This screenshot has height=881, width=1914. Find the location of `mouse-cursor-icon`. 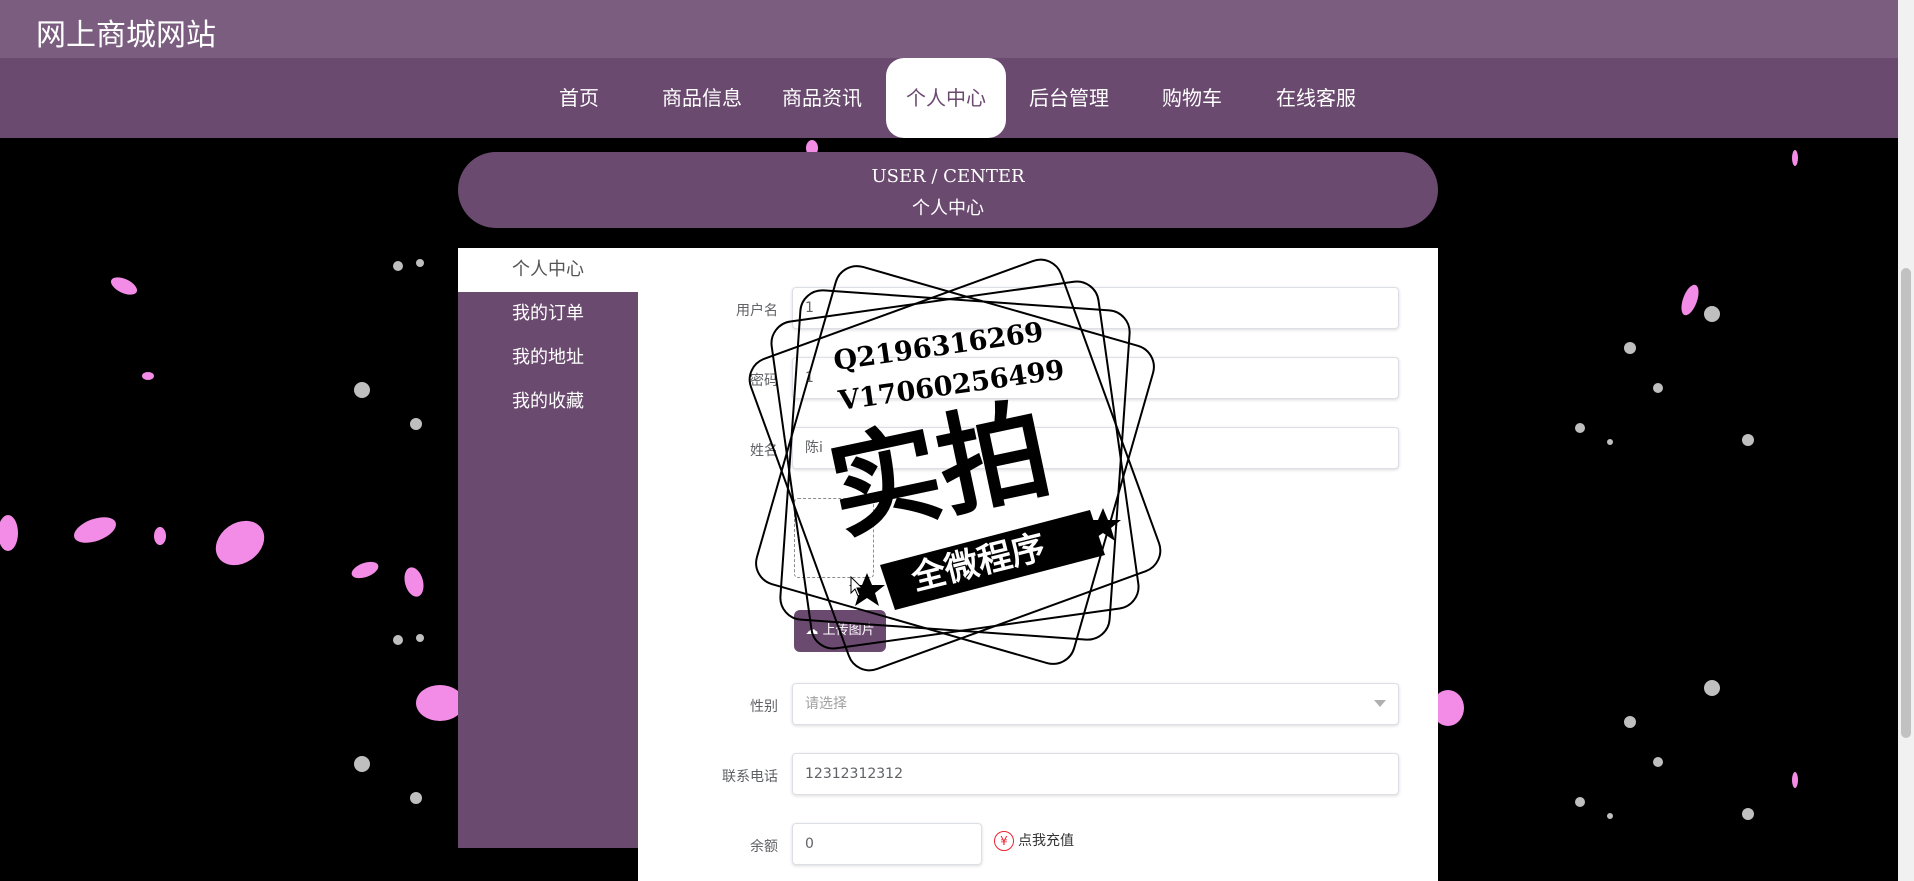

mouse-cursor-icon is located at coordinates (857, 586).